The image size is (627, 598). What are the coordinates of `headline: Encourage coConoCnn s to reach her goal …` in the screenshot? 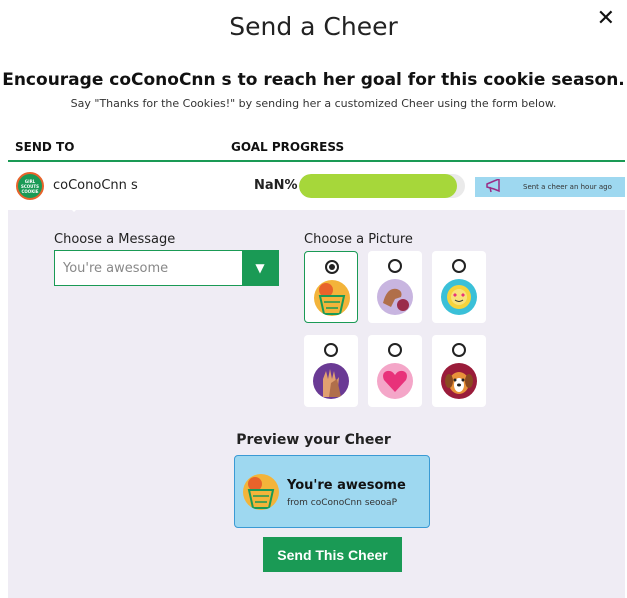 It's located at (313, 80).